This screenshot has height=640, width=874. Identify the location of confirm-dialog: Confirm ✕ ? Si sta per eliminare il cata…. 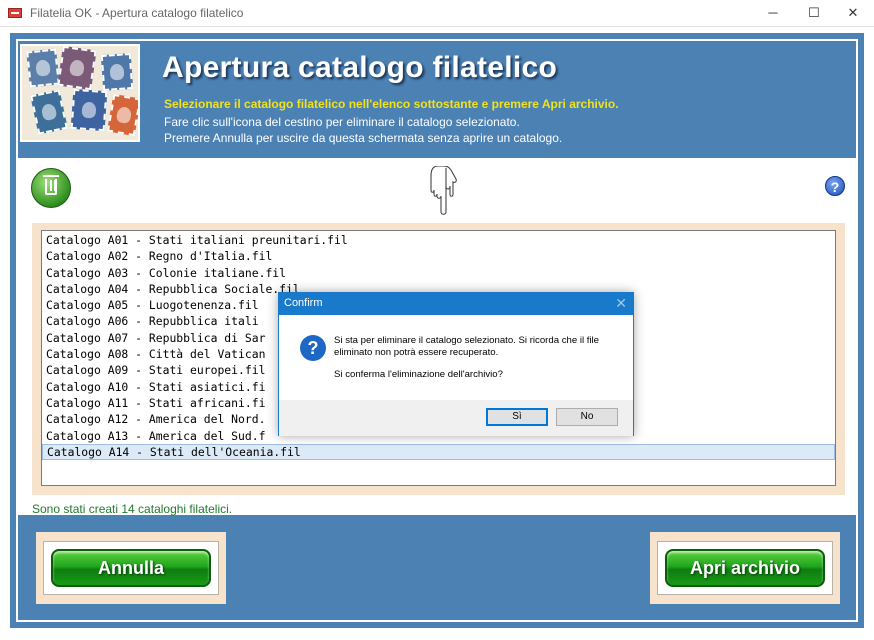
(456, 364).